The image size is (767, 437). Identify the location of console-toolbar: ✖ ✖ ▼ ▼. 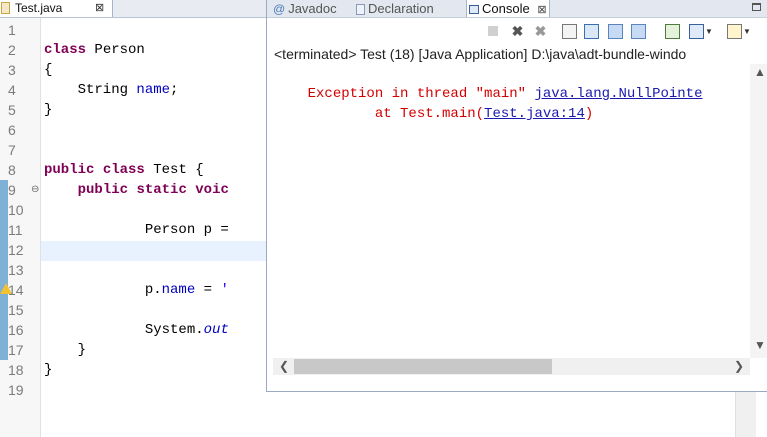
(517, 31).